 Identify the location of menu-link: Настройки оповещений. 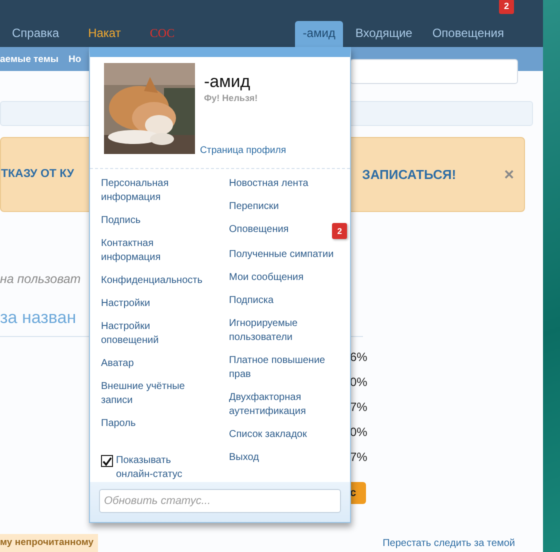
(165, 334).